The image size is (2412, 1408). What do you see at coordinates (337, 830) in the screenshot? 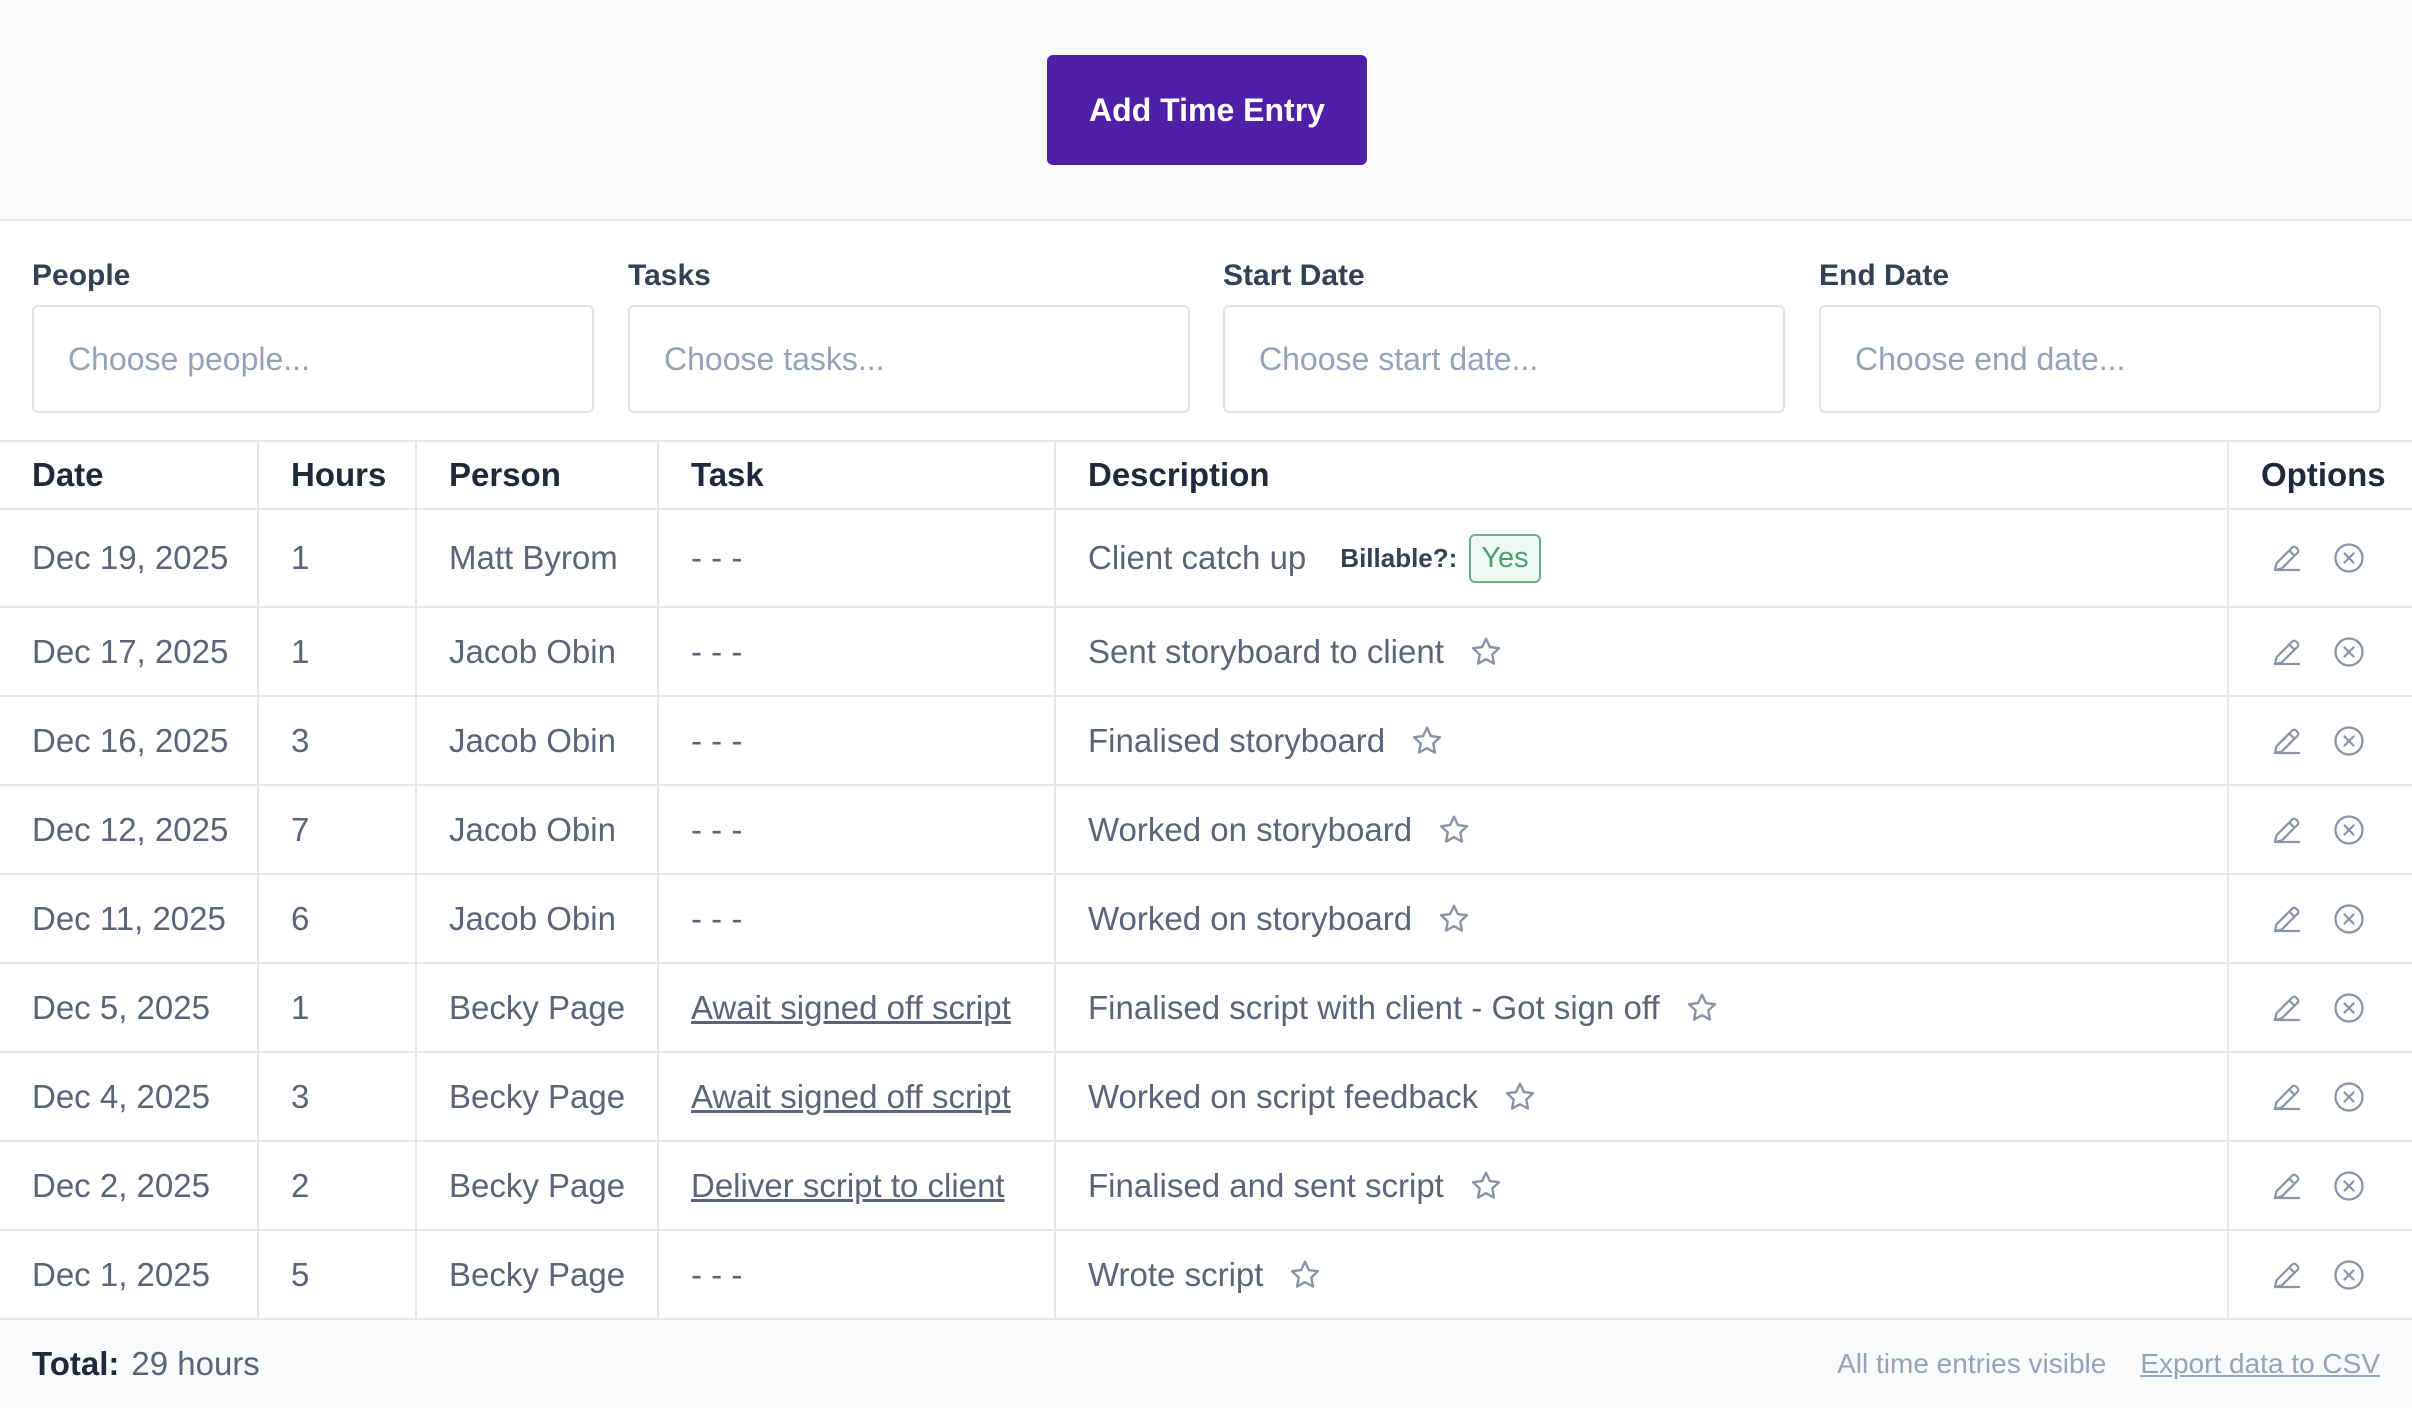
I see `cell-hours: 7` at bounding box center [337, 830].